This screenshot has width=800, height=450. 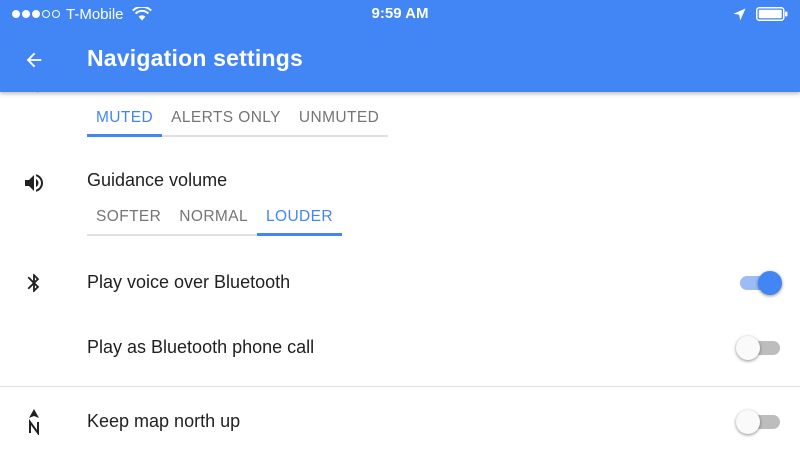 I want to click on guidance-volume-selector: SOFTER NORMAL LOUDER, so click(x=214, y=218).